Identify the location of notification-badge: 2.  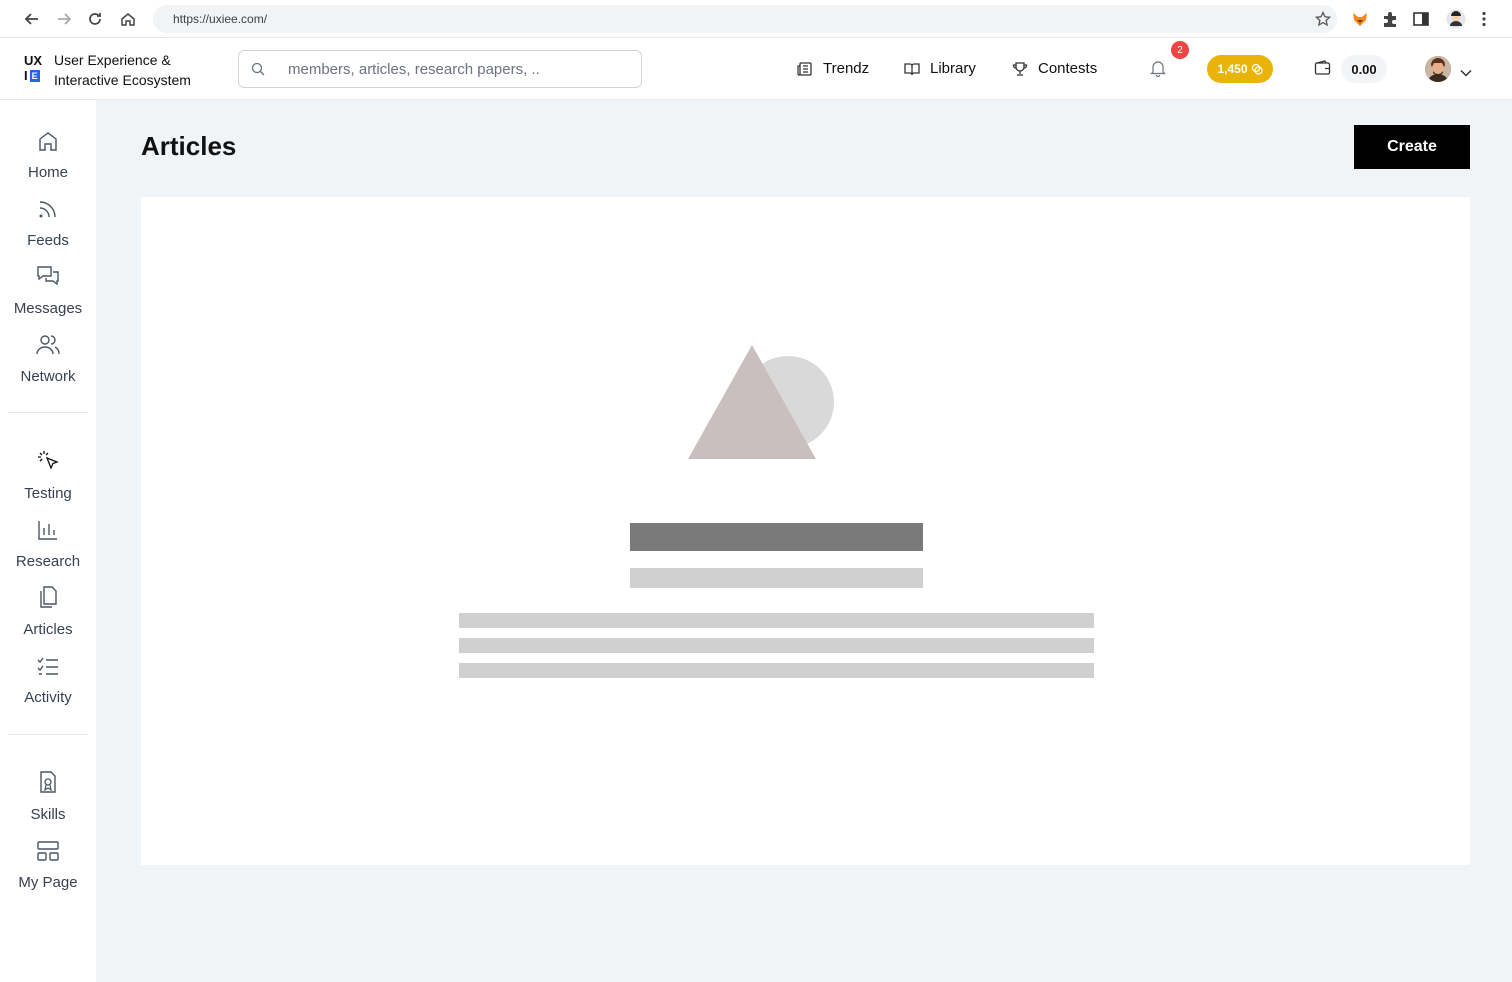
(1180, 50).